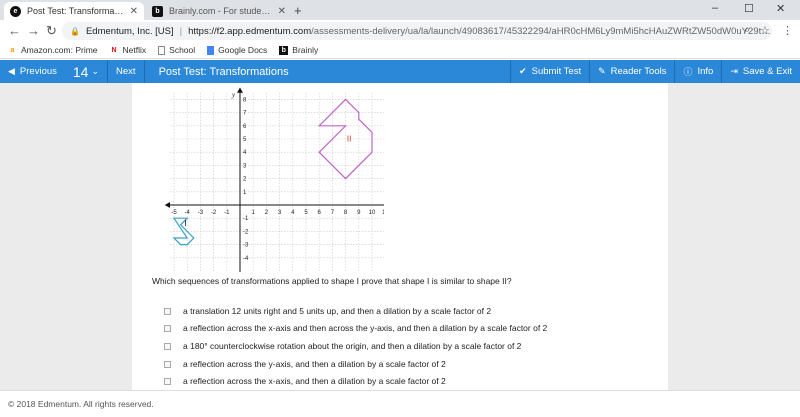  Describe the element at coordinates (246, 259) in the screenshot. I see `y-tick-label: -4` at that location.